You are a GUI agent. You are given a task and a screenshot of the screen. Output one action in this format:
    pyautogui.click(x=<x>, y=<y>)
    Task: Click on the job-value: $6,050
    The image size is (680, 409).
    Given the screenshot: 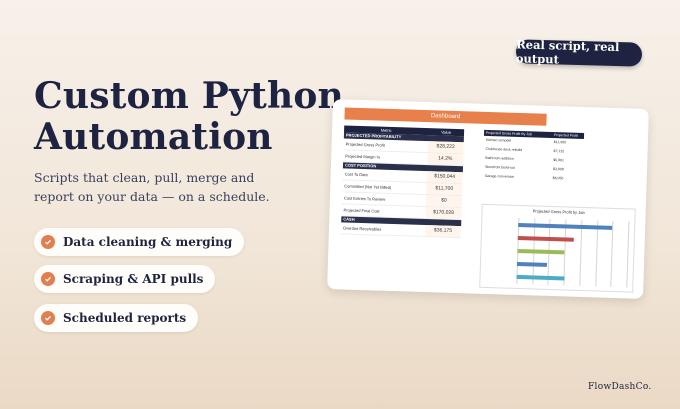 What is the action you would take?
    pyautogui.click(x=558, y=178)
    